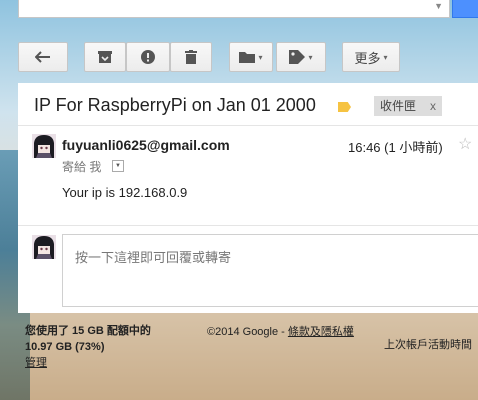  I want to click on recipient-text: 寄給 我, so click(82, 167).